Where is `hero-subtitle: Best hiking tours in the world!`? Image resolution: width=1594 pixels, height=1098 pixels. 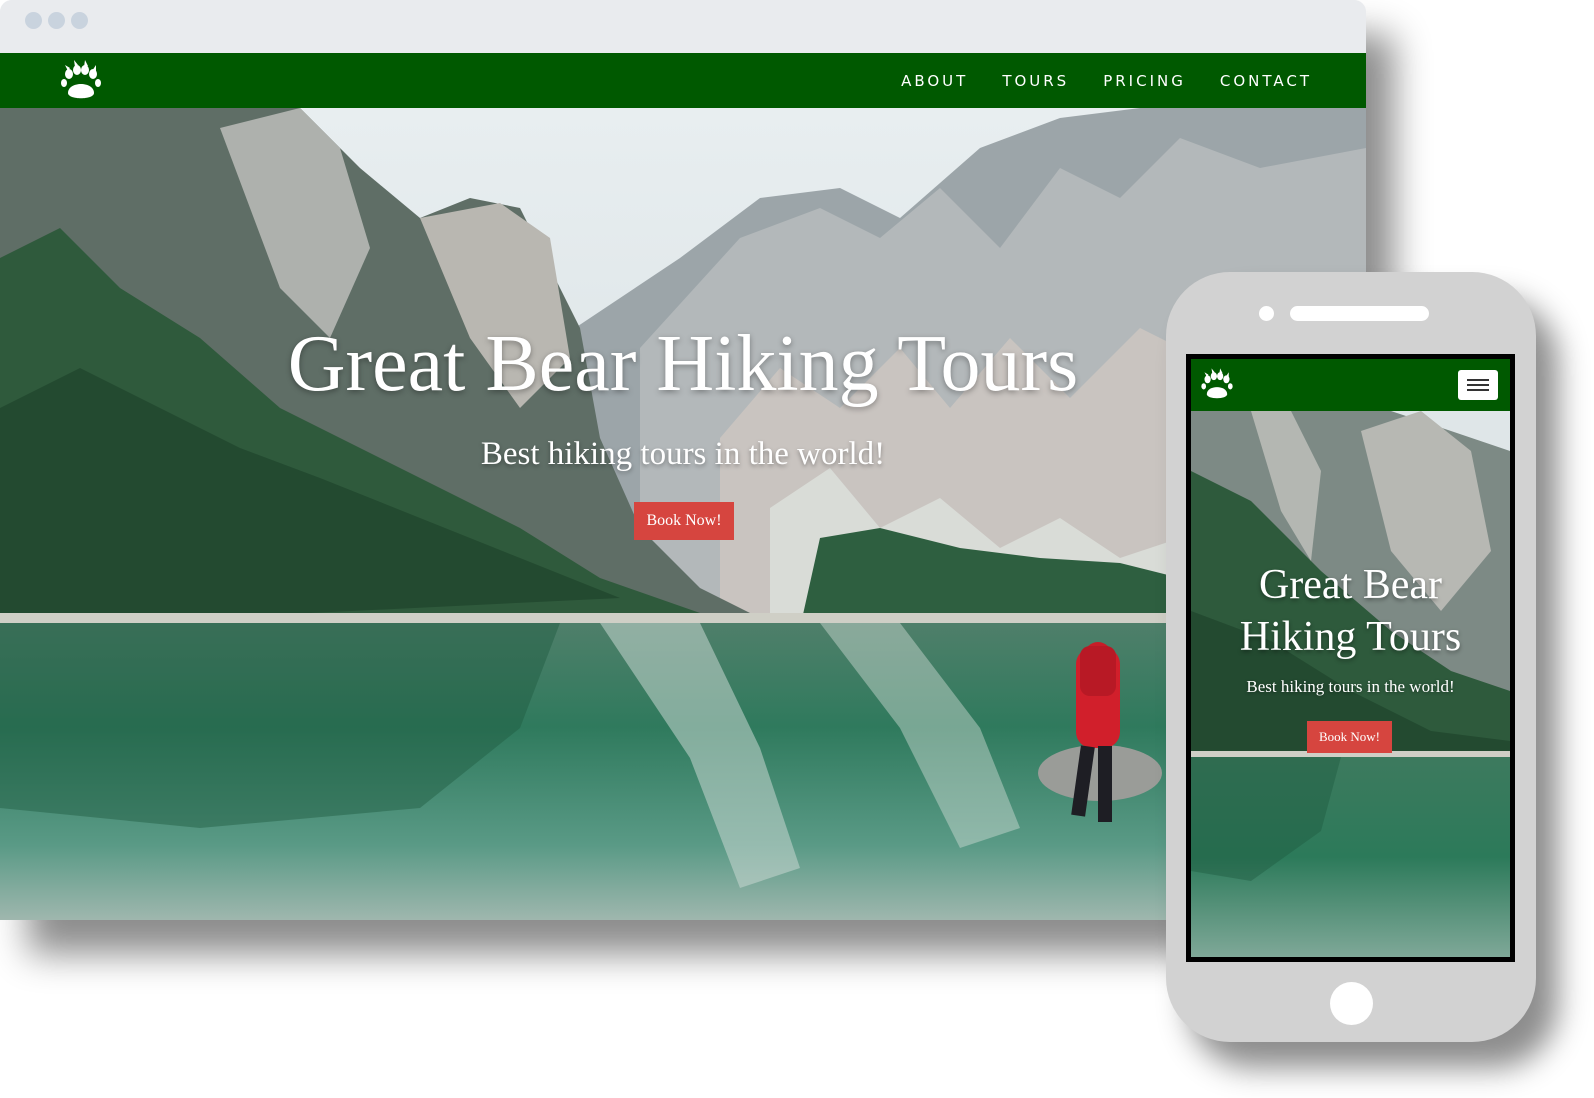 hero-subtitle: Best hiking tours in the world! is located at coordinates (683, 454).